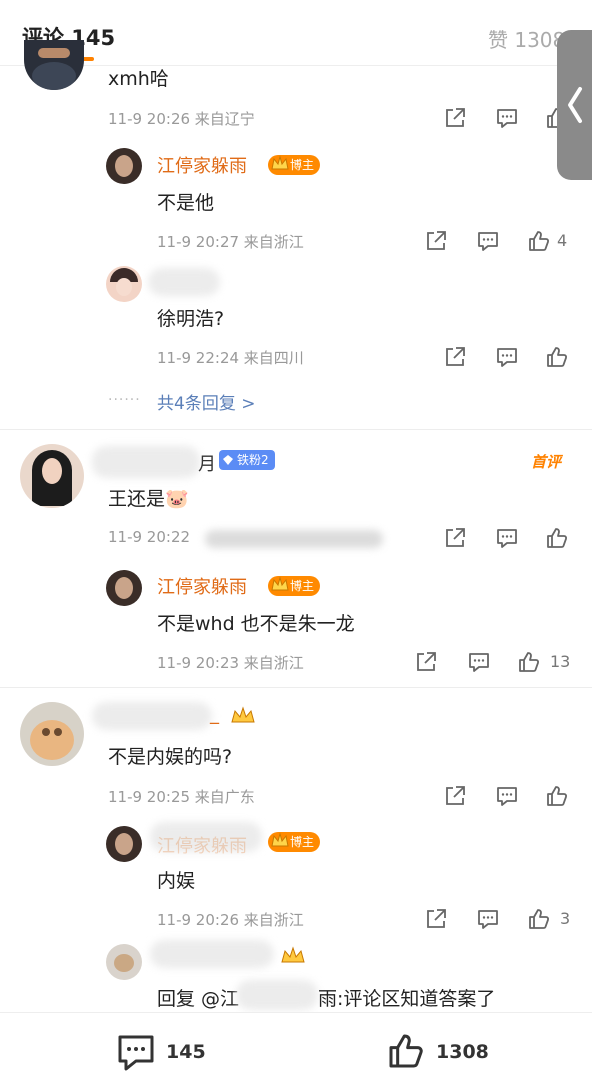  Describe the element at coordinates (562, 240) in the screenshot. I see `like-count: 4` at that location.